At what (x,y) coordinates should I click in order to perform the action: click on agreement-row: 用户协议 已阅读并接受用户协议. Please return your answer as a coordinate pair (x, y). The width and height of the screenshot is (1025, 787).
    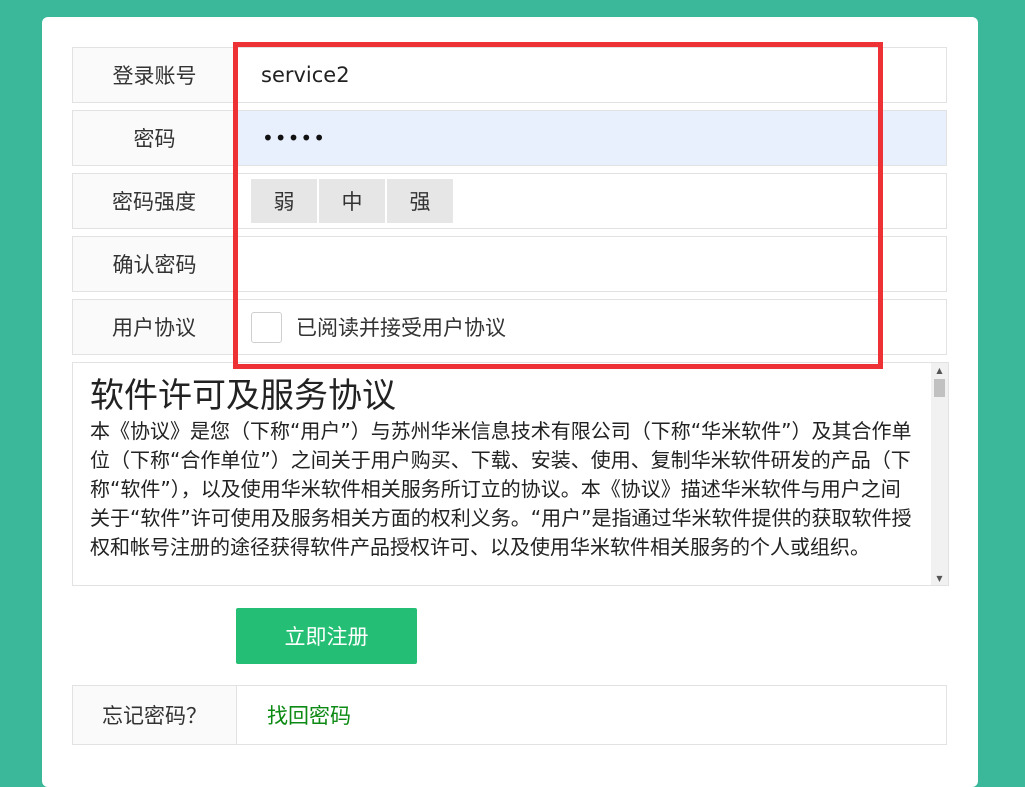
    Looking at the image, I should click on (509, 327).